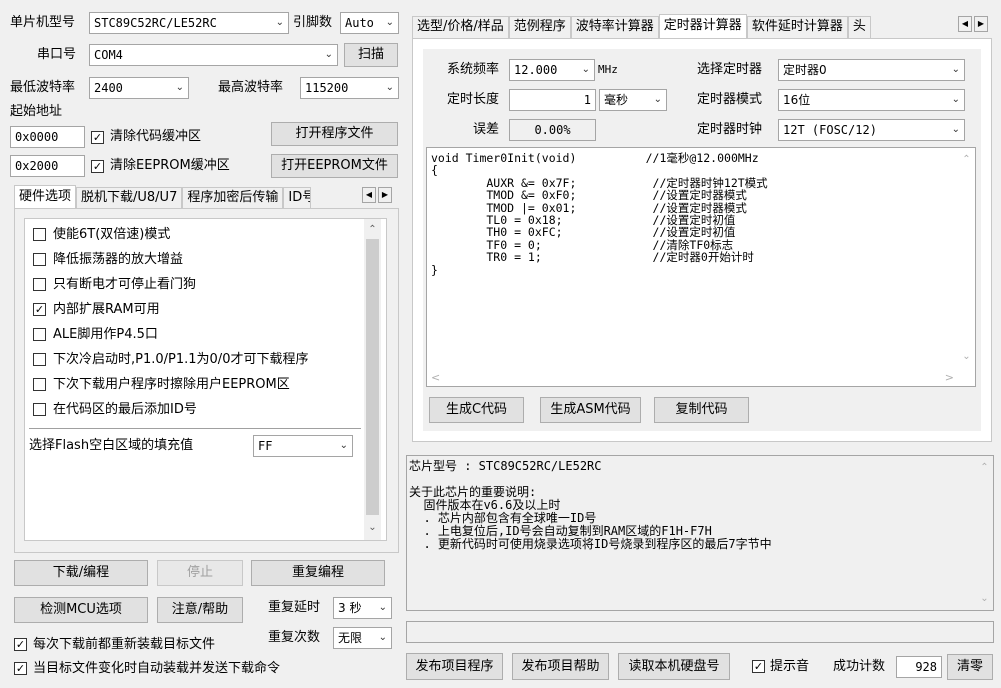  What do you see at coordinates (797, 27) in the screenshot?
I see `tab-delay-calculator: 软件延时计算器` at bounding box center [797, 27].